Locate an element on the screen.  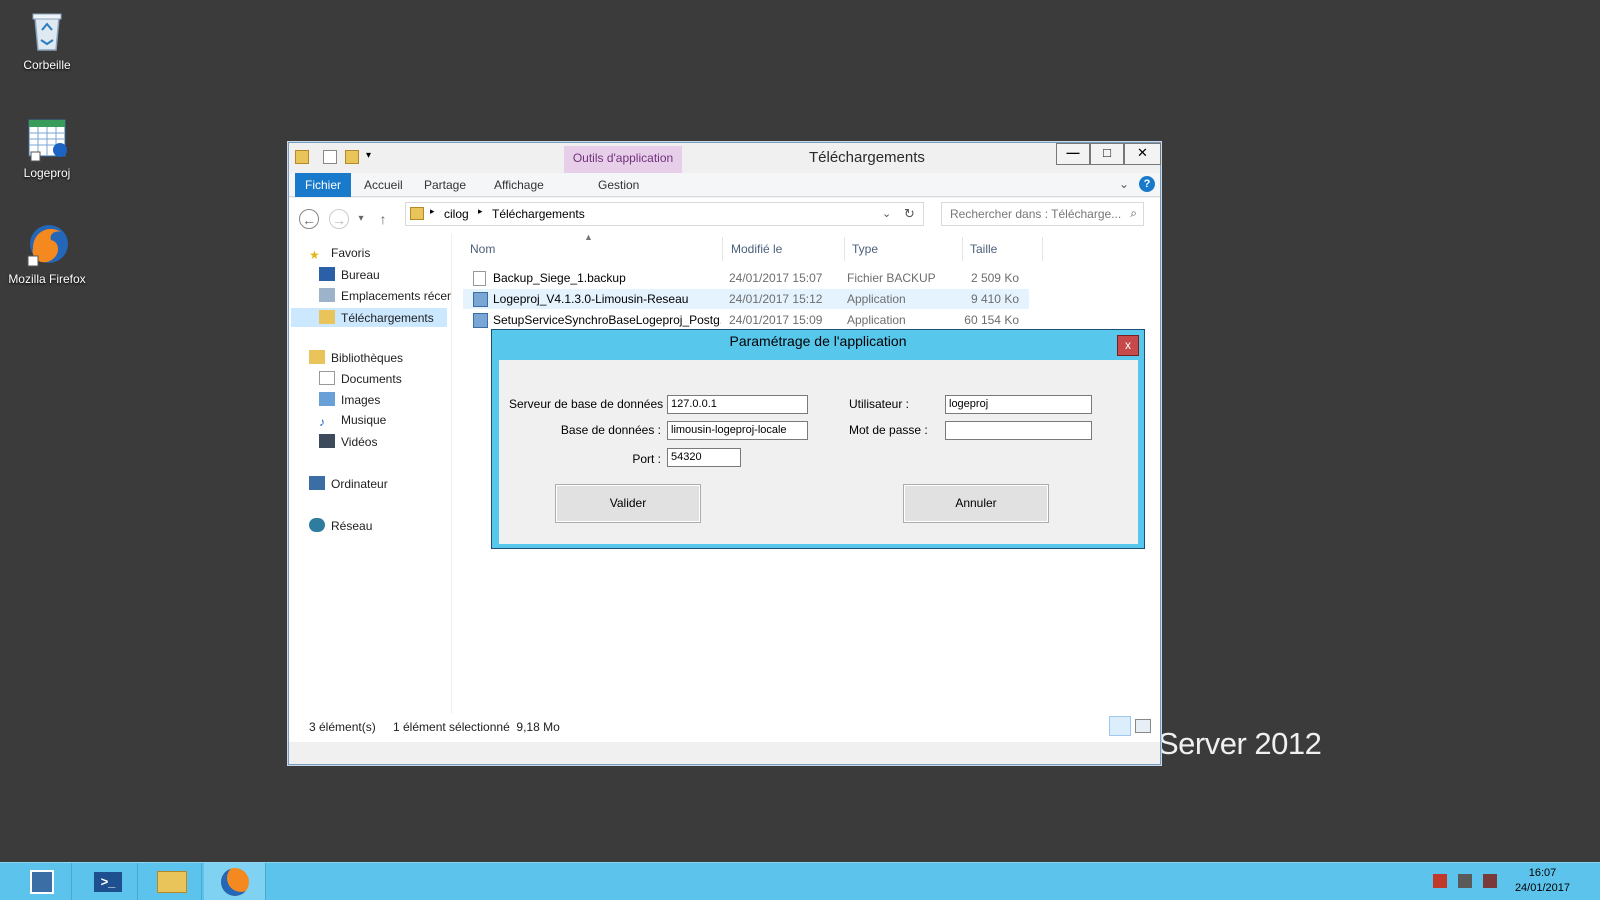
taskbar: >_ 16:07 24/01/2017 is located at coordinates (800, 881).